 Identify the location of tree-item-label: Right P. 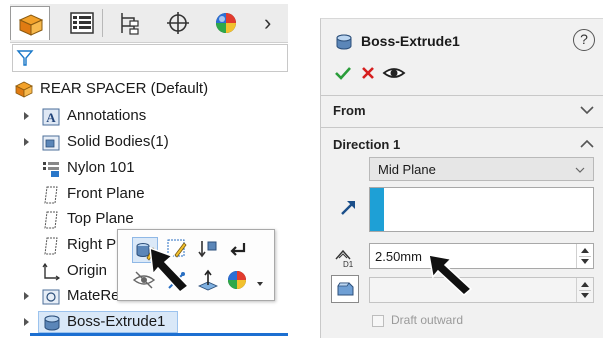
(92, 244).